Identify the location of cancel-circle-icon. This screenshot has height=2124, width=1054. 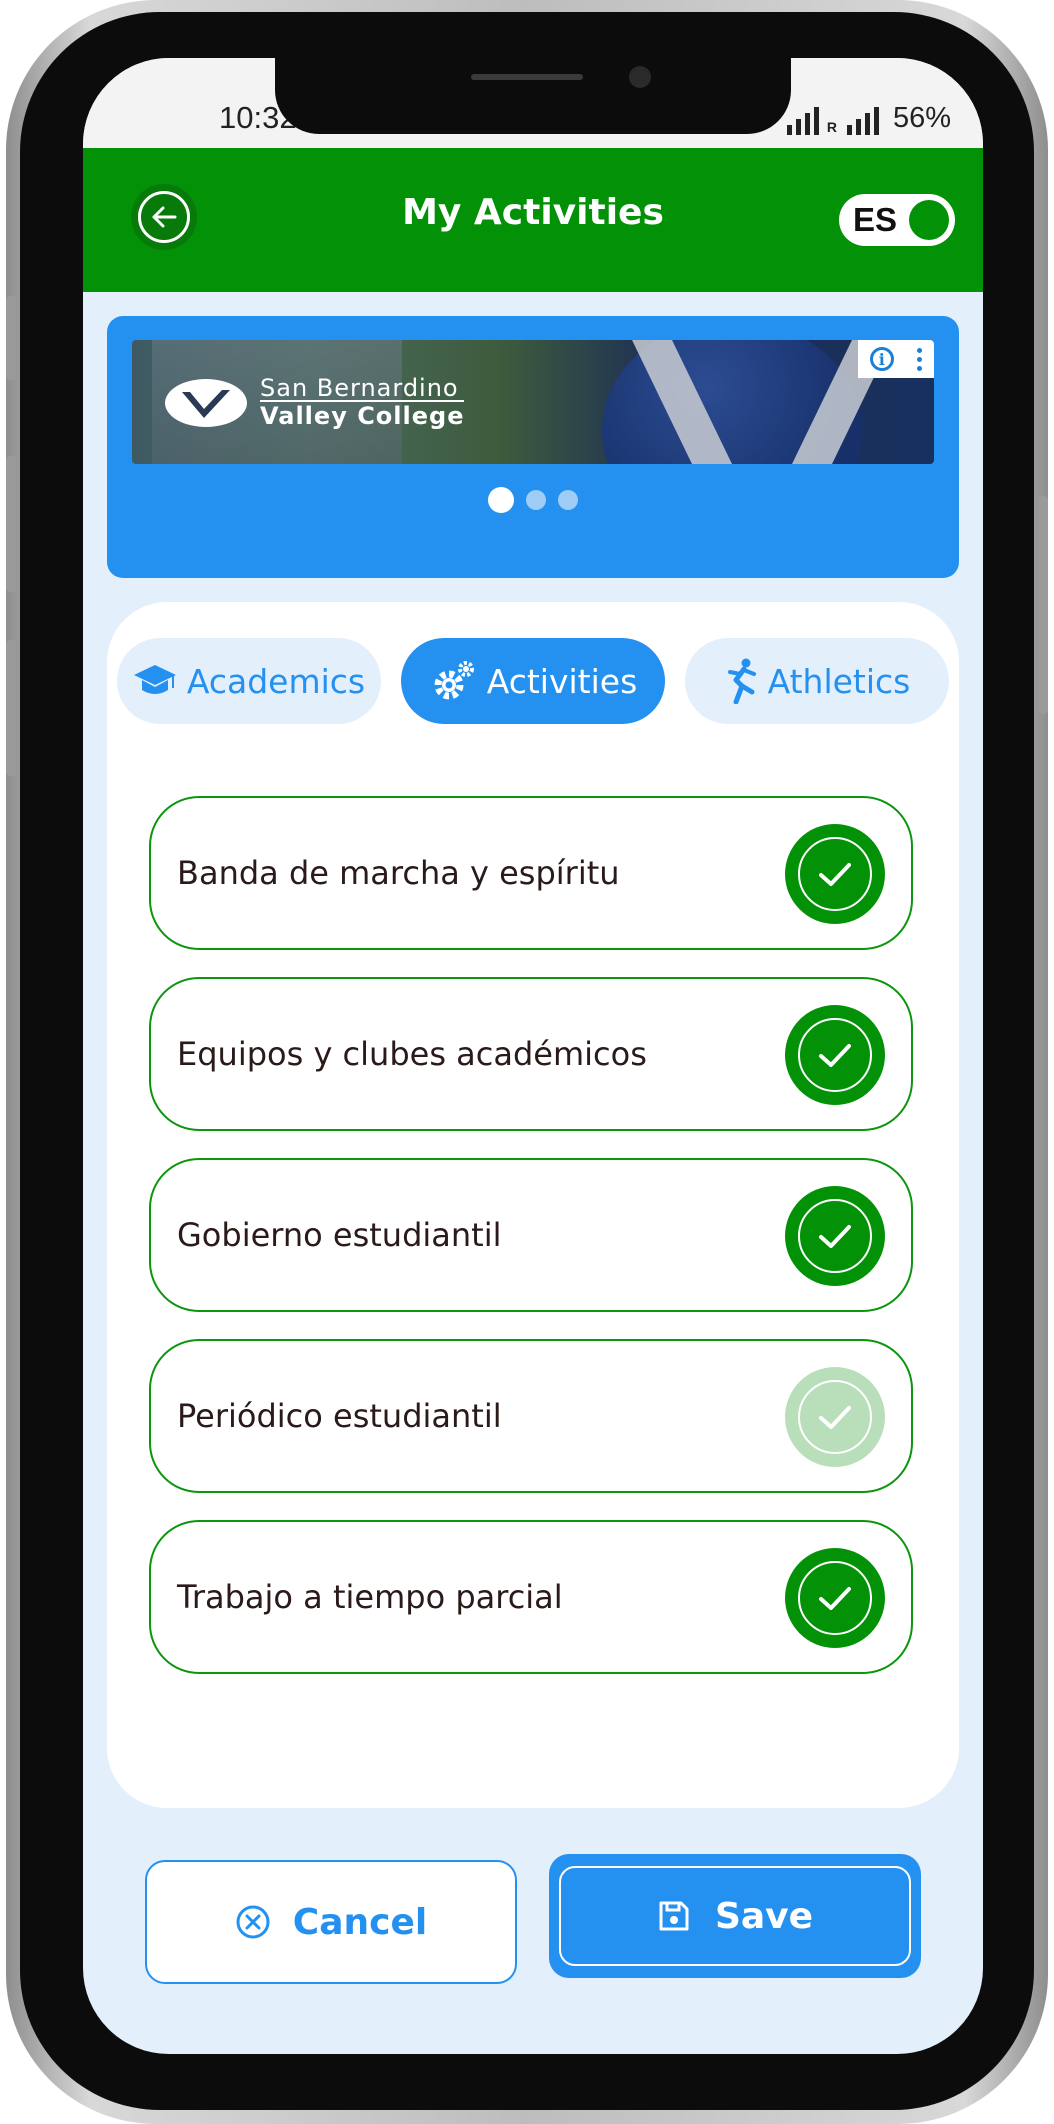
(253, 1922).